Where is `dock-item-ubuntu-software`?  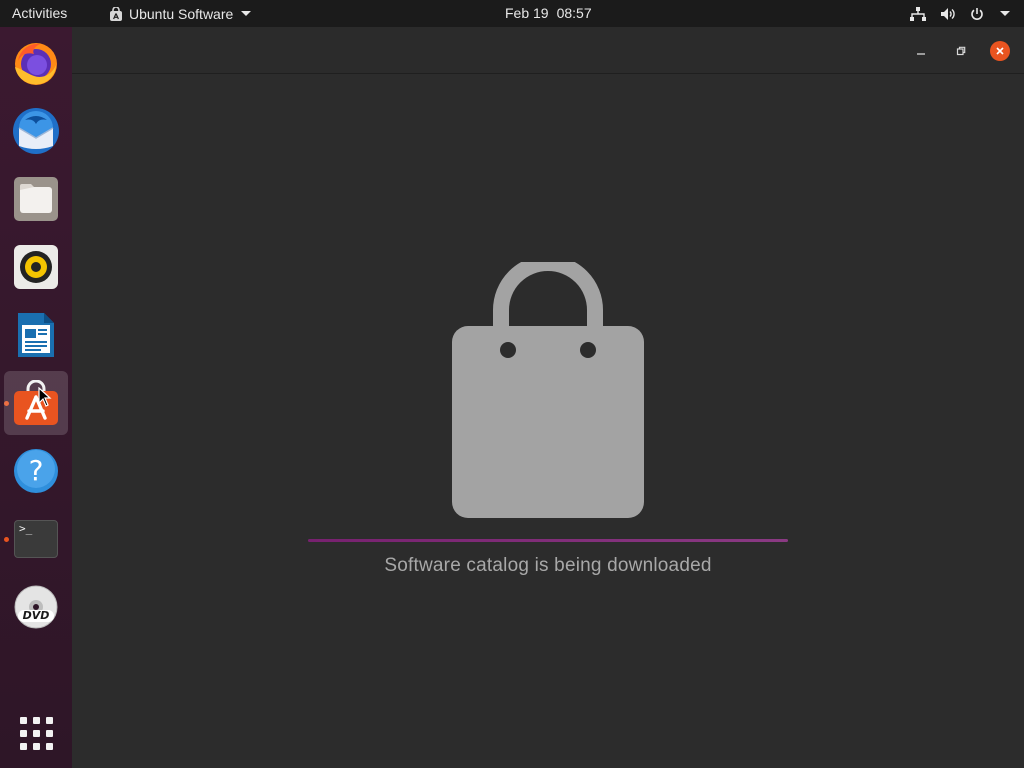 dock-item-ubuntu-software is located at coordinates (36, 403).